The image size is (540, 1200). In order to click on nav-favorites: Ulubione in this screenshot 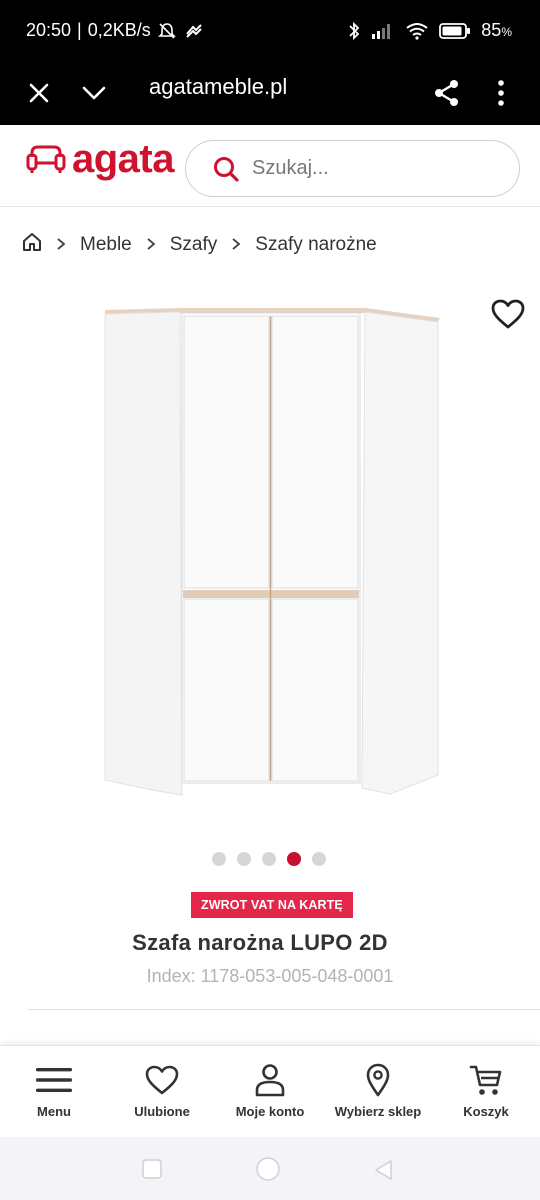, I will do `click(162, 1091)`.